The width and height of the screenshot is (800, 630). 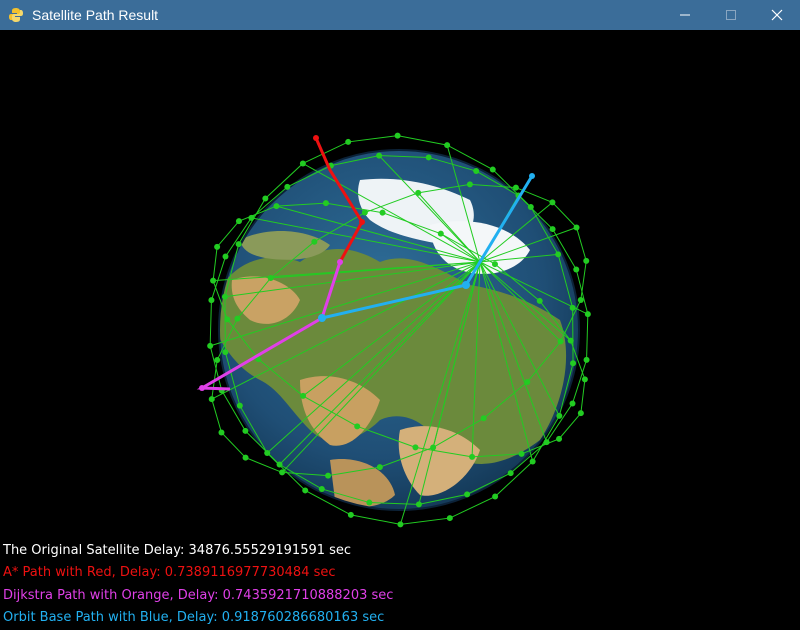 I want to click on close-icon, so click(x=777, y=15).